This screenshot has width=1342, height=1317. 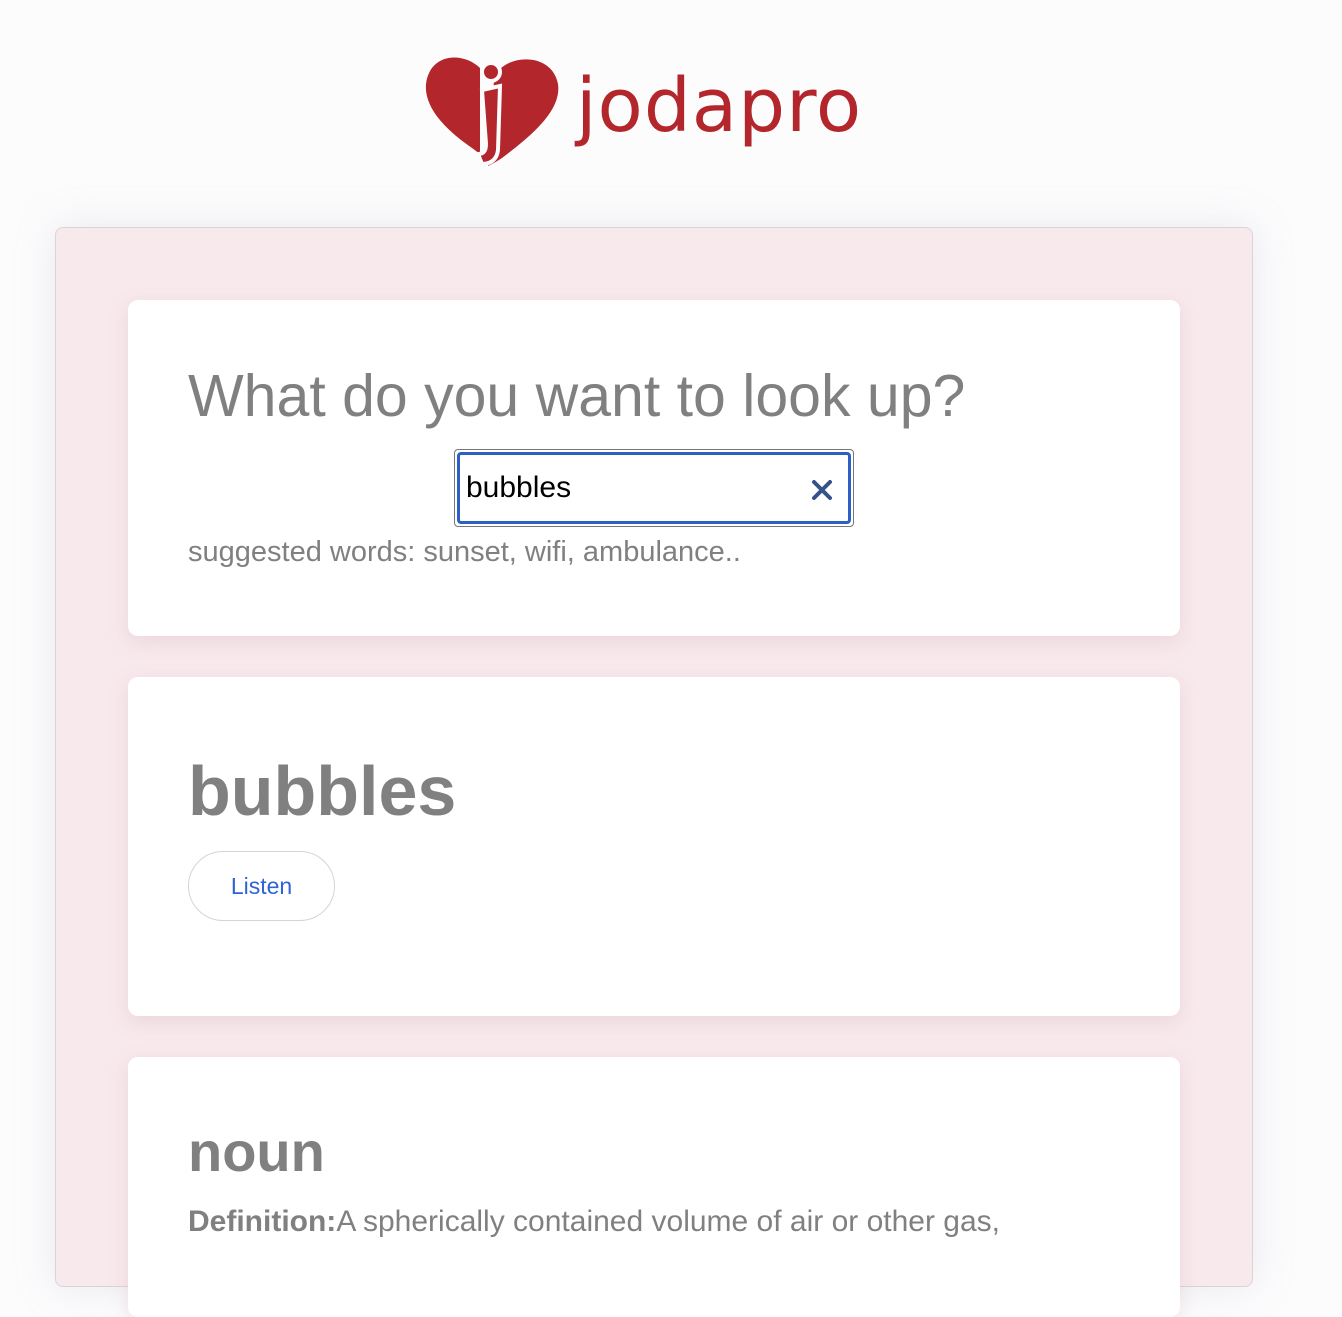 What do you see at coordinates (631, 488) in the screenshot?
I see `search-input` at bounding box center [631, 488].